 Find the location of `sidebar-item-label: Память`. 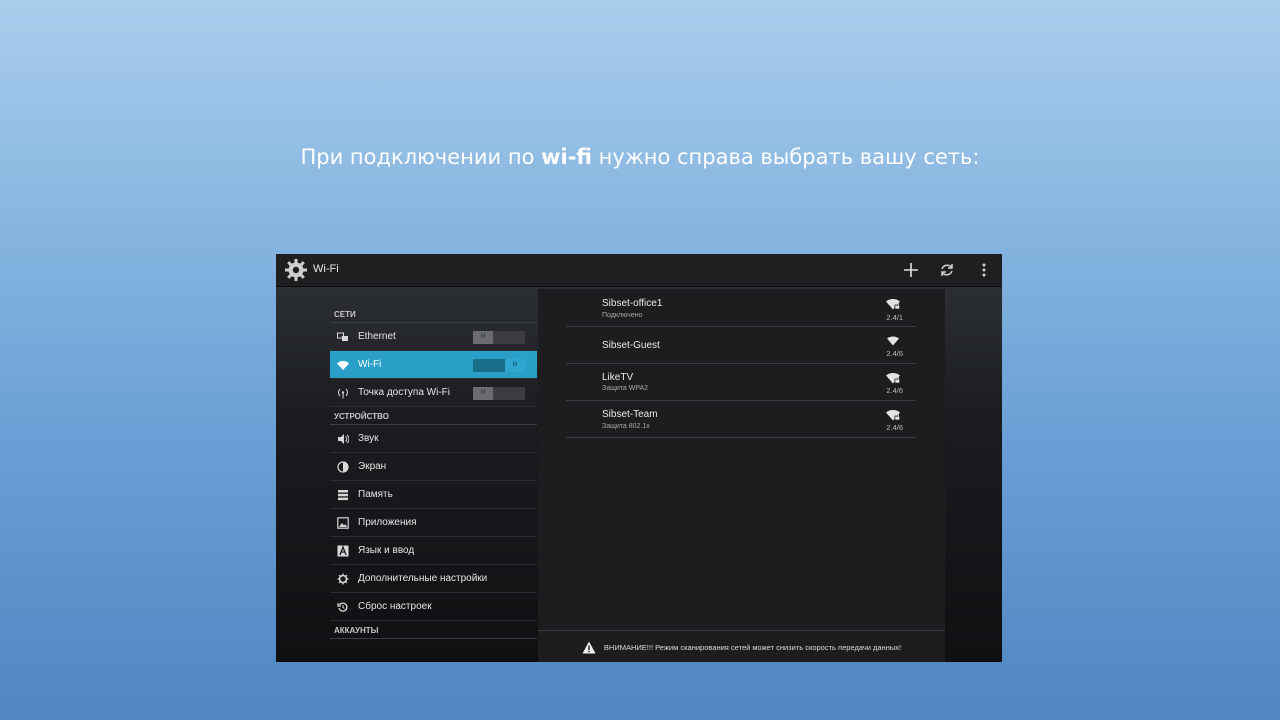

sidebar-item-label: Память is located at coordinates (375, 494).